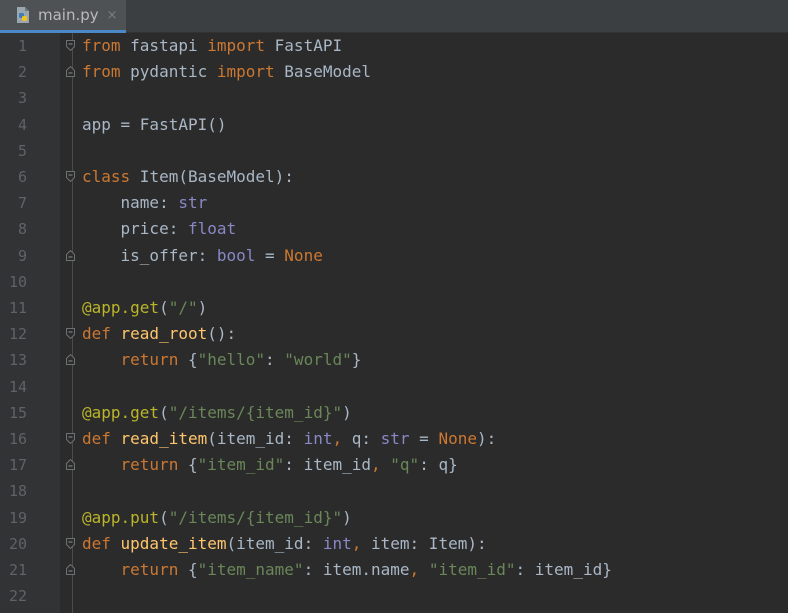 Image resolution: width=788 pixels, height=613 pixels. Describe the element at coordinates (394, 256) in the screenshot. I see `code-line: 9 is_offer: bool = None` at that location.